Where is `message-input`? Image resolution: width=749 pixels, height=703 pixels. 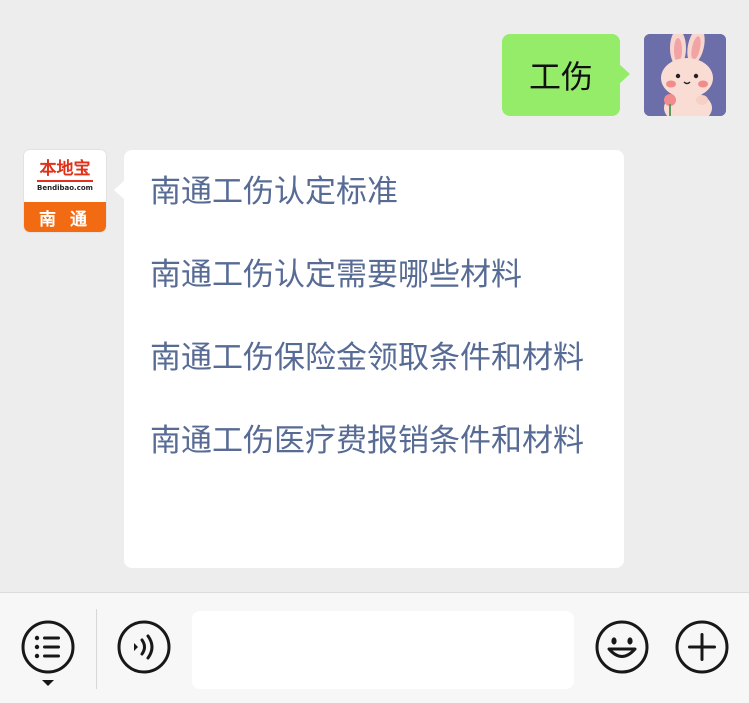 message-input is located at coordinates (383, 650).